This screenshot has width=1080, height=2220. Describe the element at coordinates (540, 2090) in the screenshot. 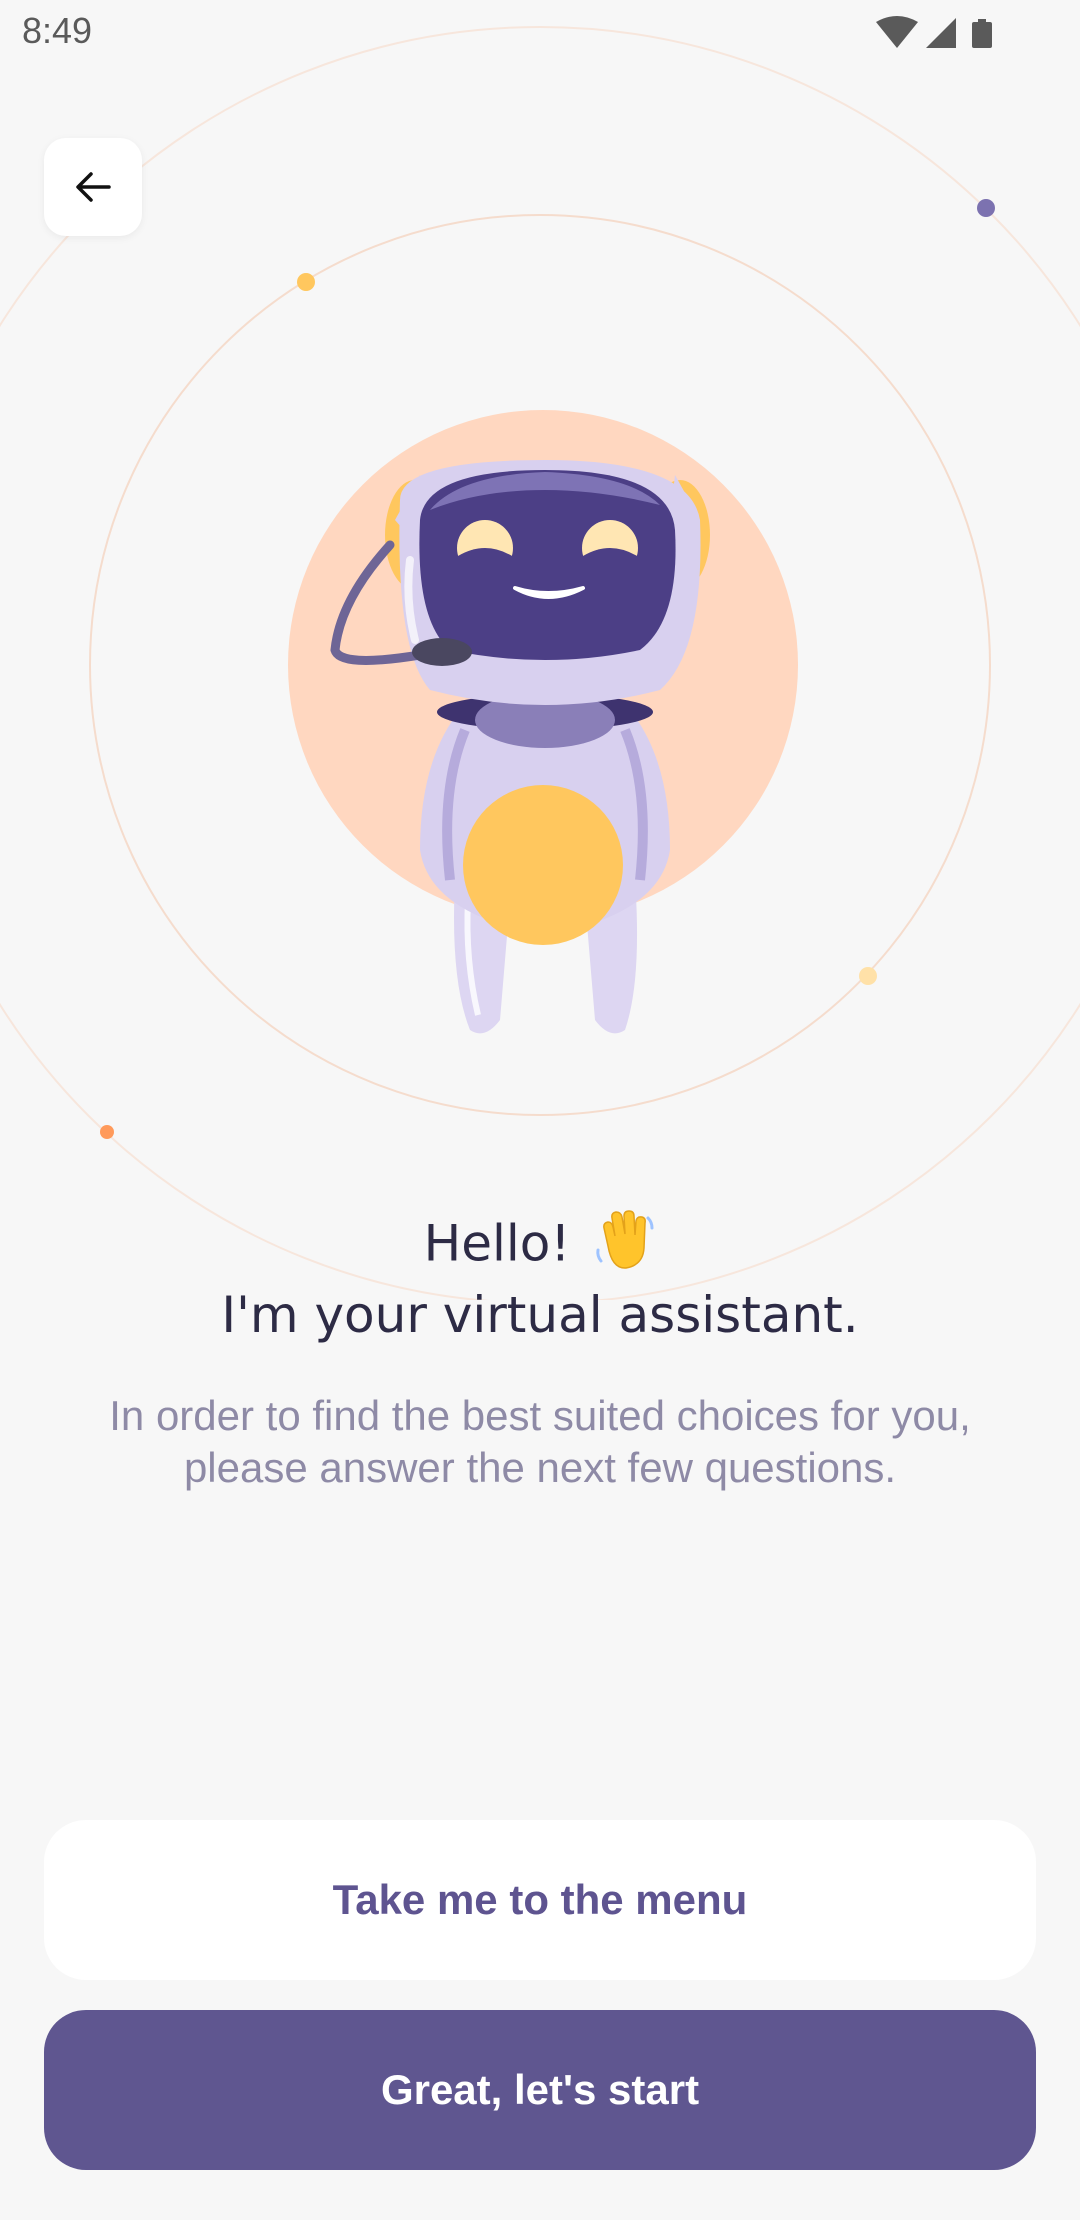

I see `start-button: Great, let's start` at that location.